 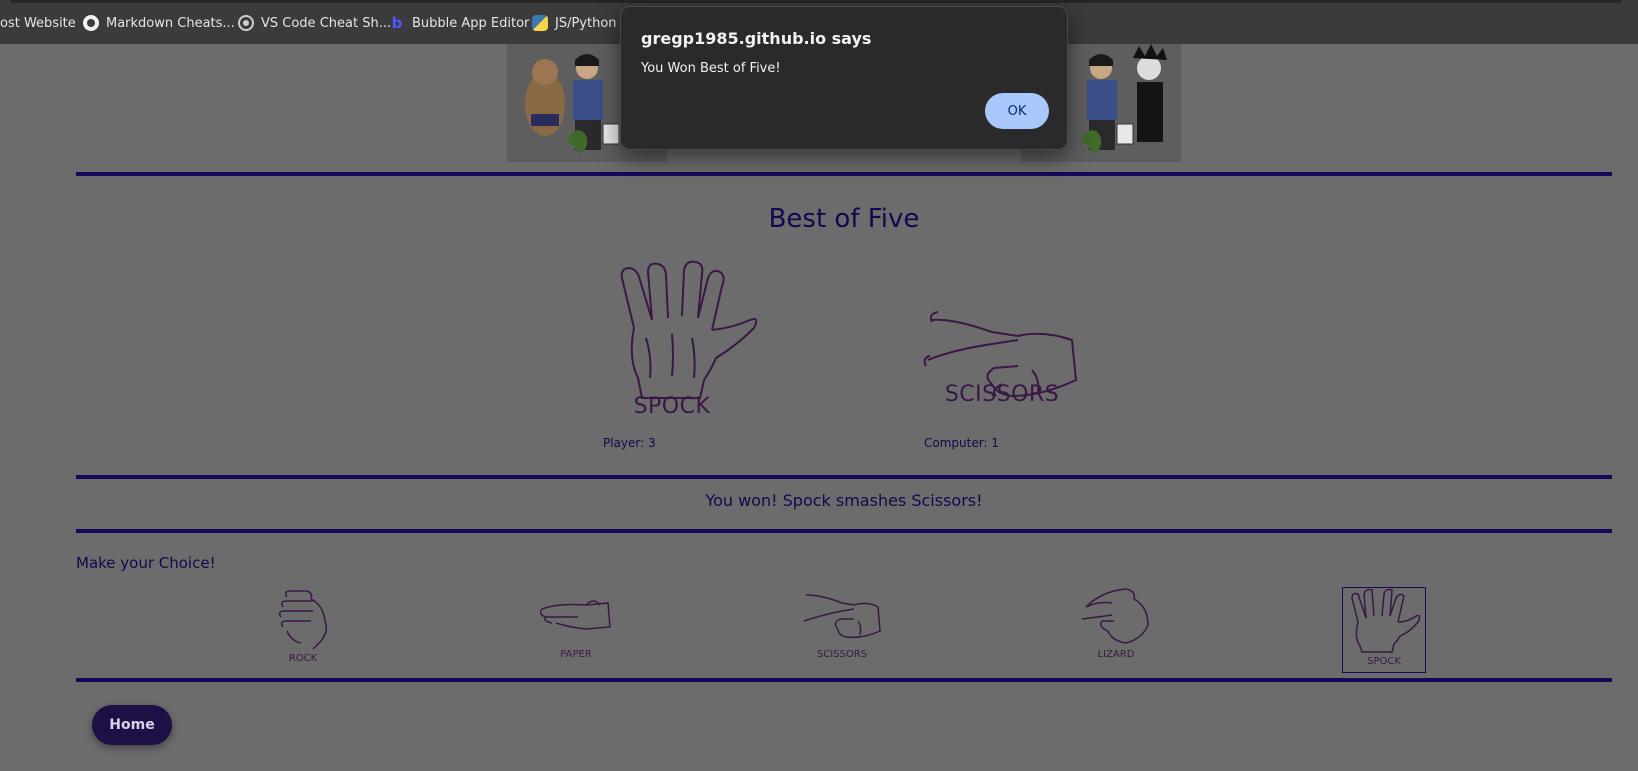 What do you see at coordinates (844, 500) in the screenshot?
I see `result-message: You won! Spock smashes Scissors!` at bounding box center [844, 500].